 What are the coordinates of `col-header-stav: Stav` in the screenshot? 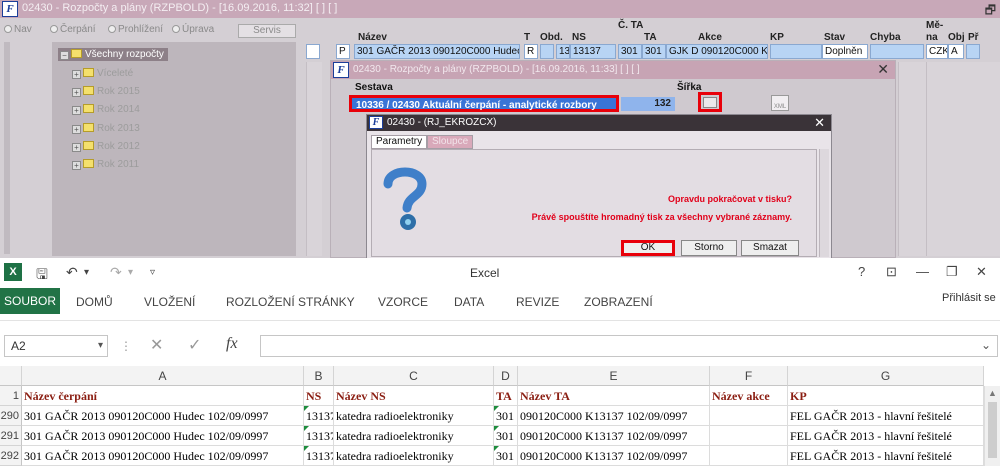 It's located at (834, 37).